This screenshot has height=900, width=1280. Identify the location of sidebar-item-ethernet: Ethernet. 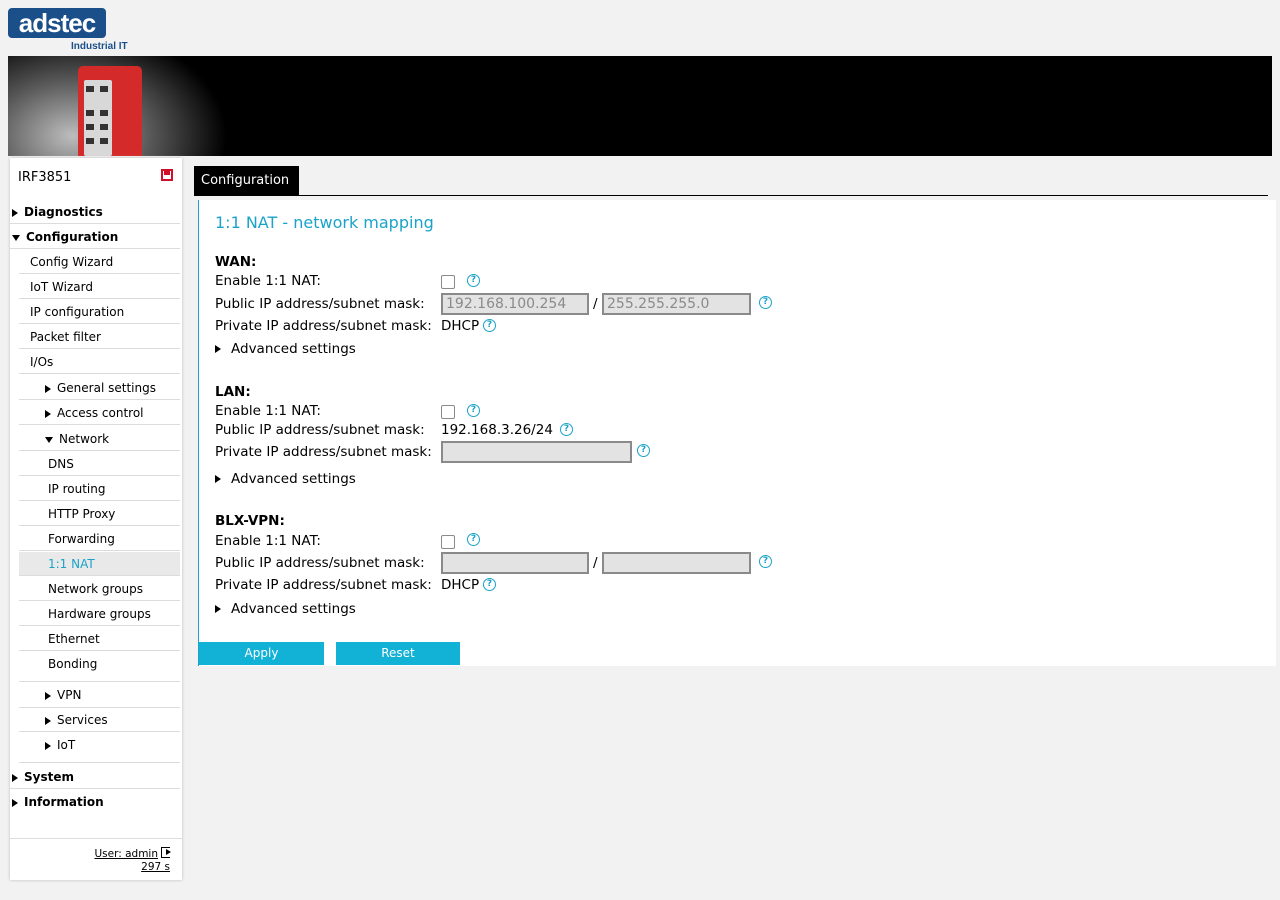
(99, 639).